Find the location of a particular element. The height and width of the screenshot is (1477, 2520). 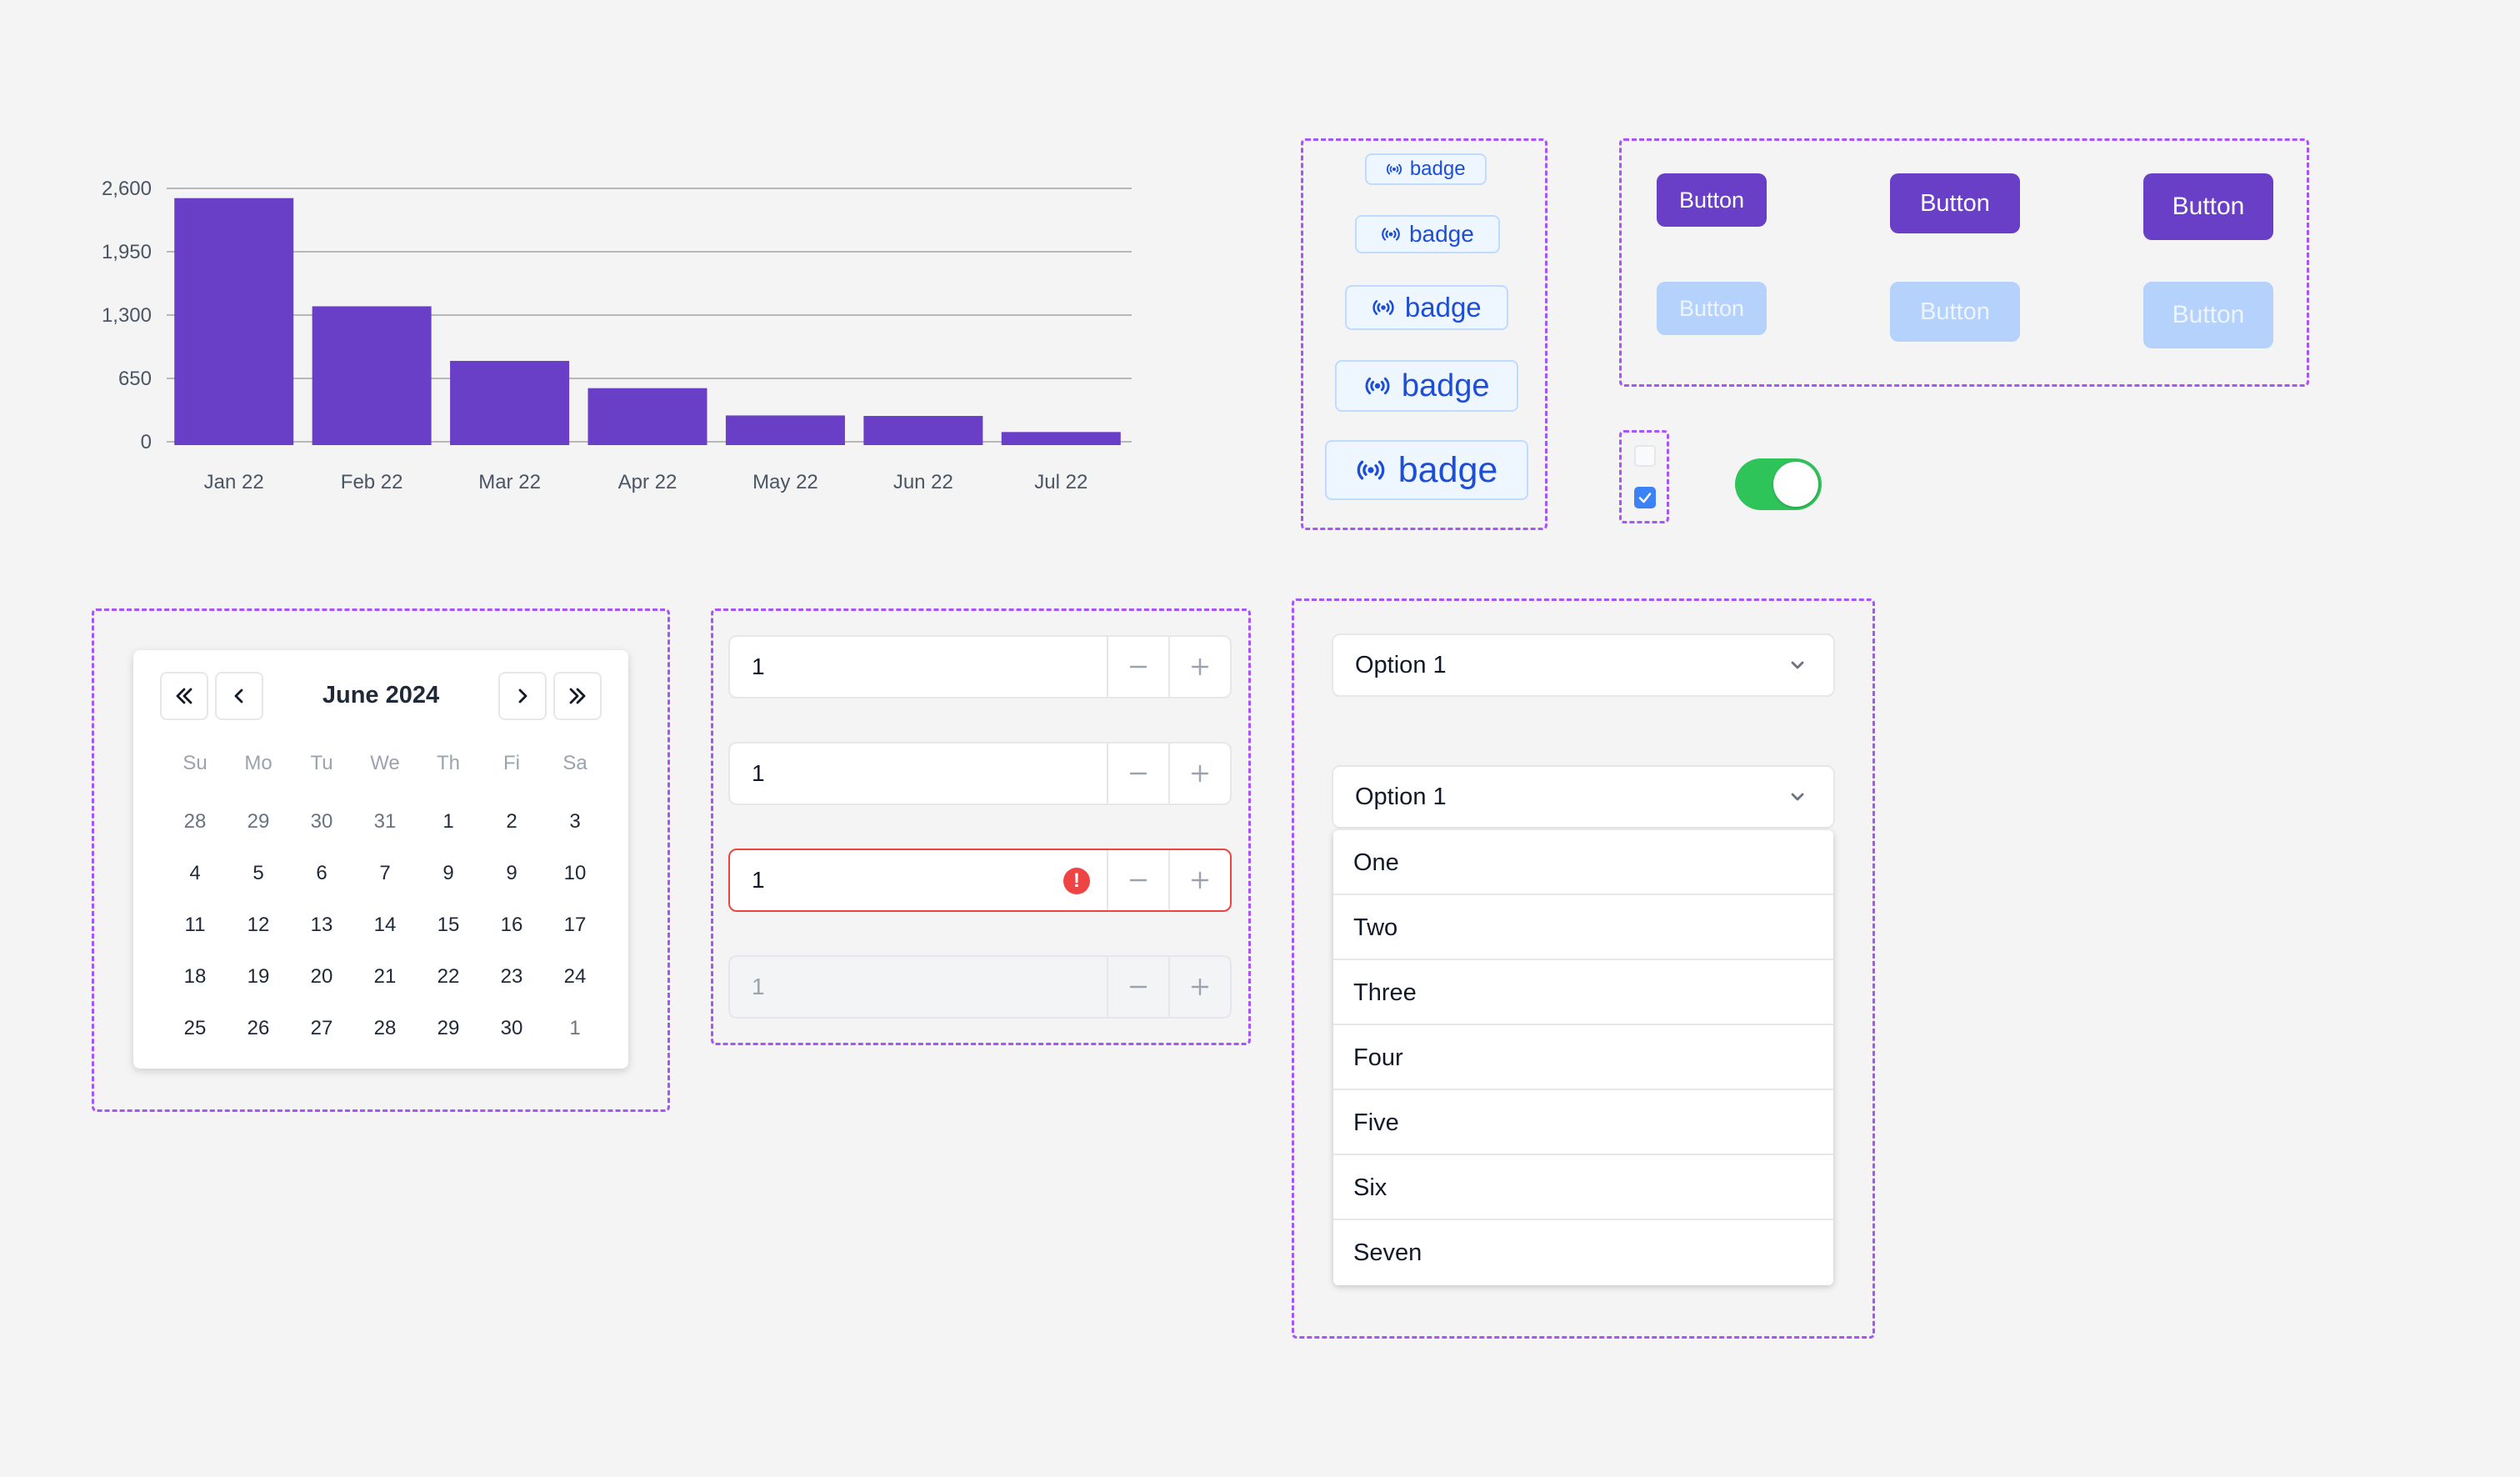

calendar-day: 6 is located at coordinates (321, 881).